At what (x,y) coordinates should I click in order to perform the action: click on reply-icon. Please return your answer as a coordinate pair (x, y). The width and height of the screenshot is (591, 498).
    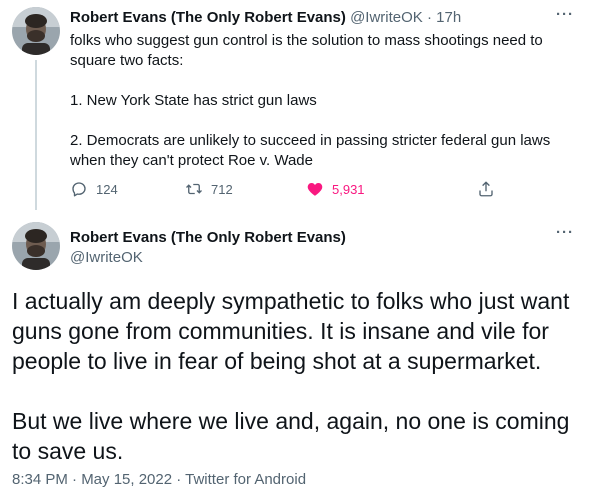
    Looking at the image, I should click on (79, 189).